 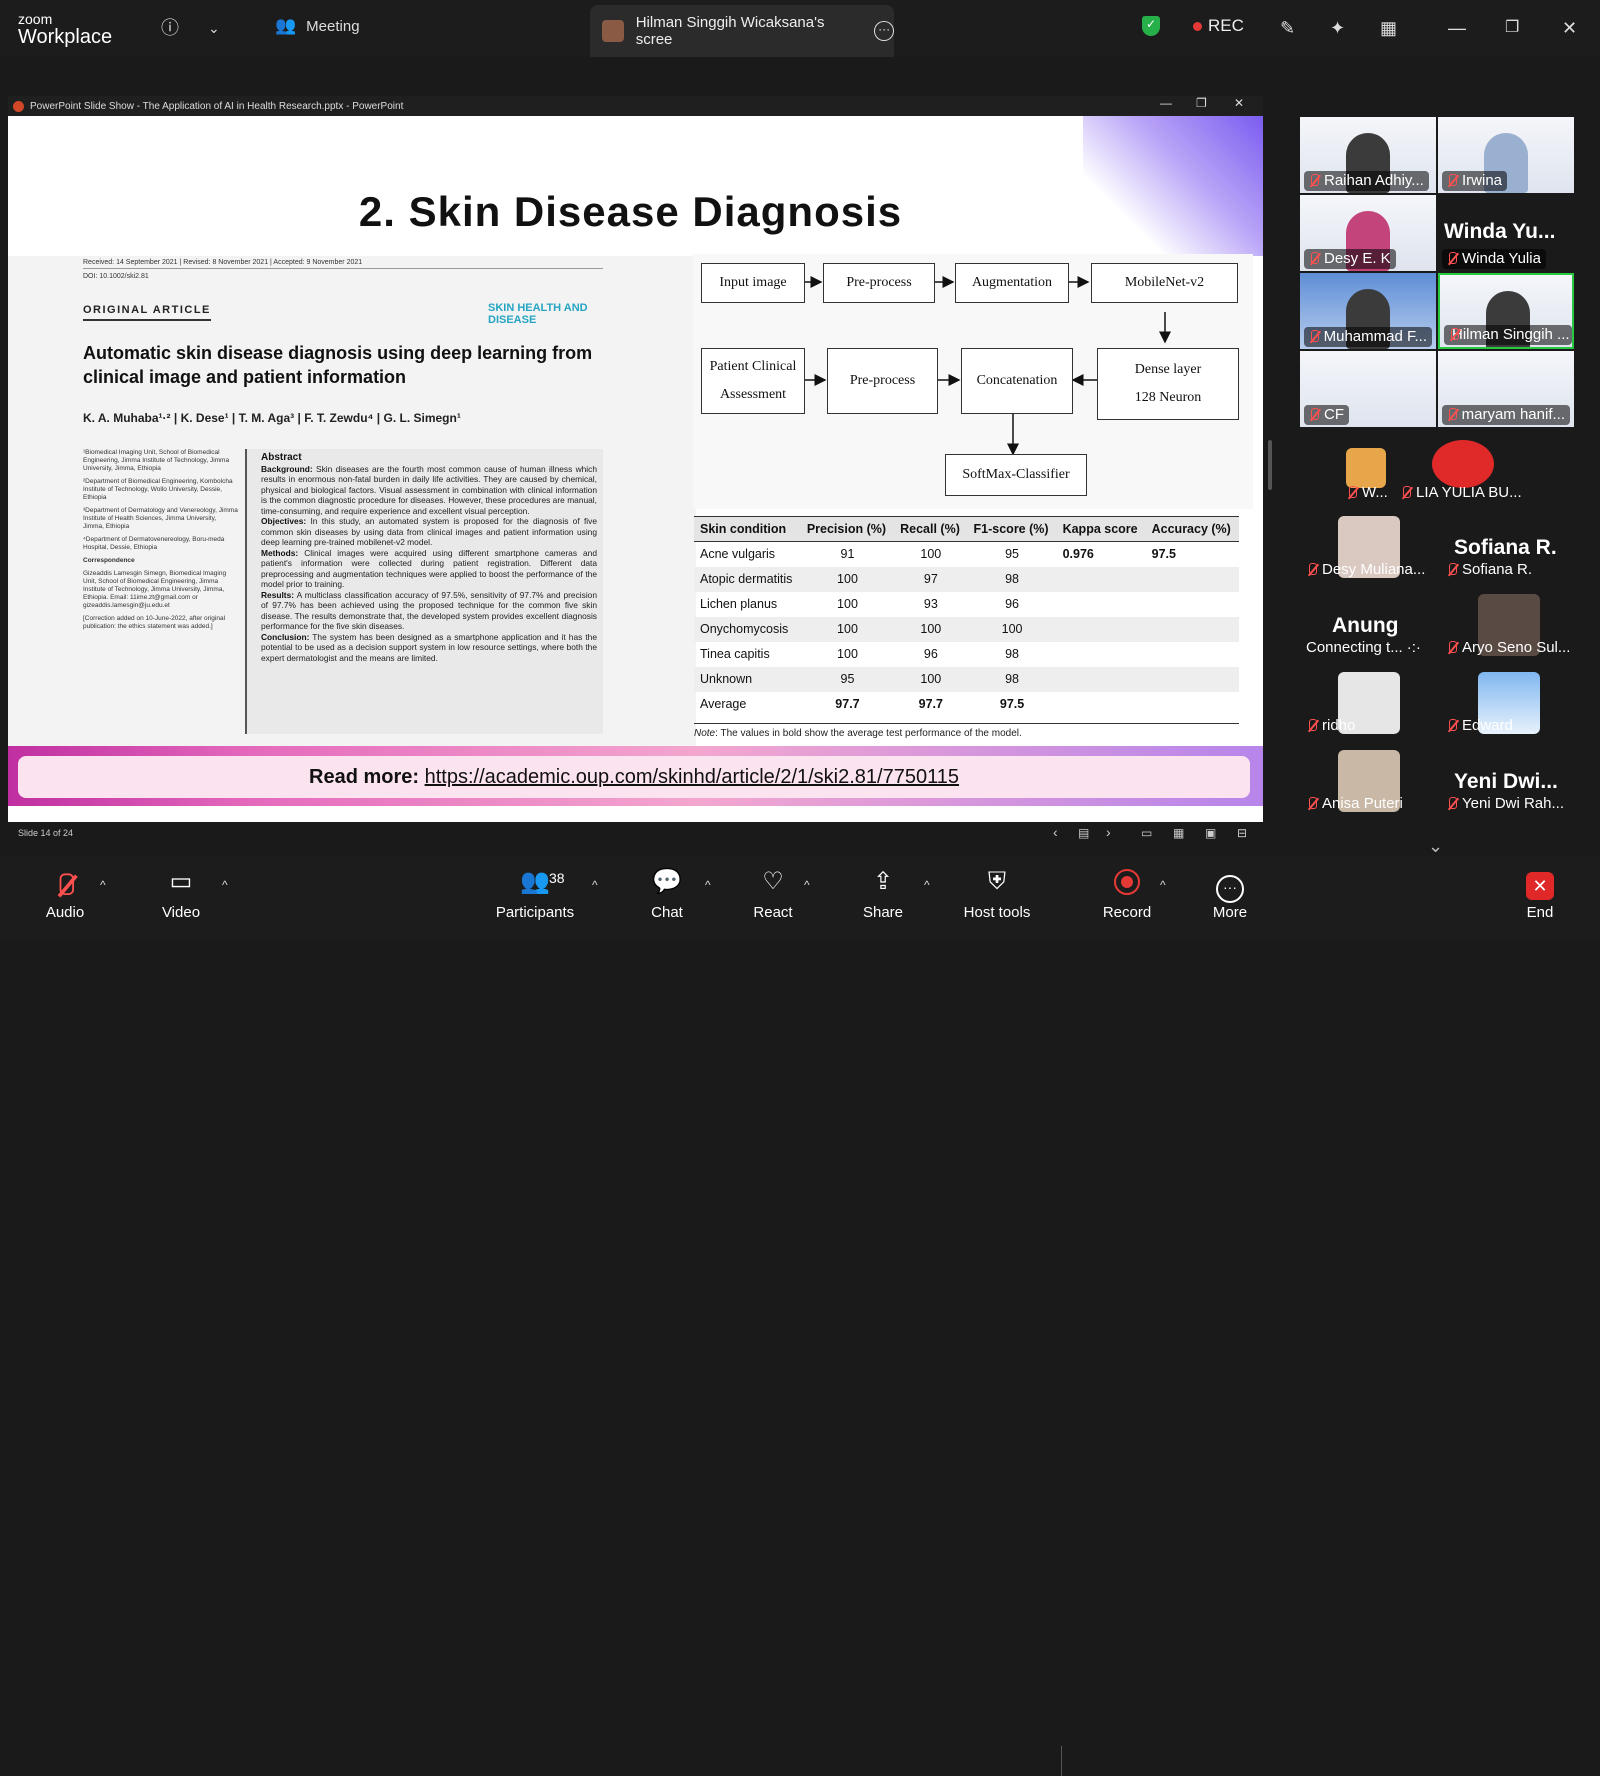 What do you see at coordinates (1287, 28) in the screenshot?
I see `annotate-icon: ✎` at bounding box center [1287, 28].